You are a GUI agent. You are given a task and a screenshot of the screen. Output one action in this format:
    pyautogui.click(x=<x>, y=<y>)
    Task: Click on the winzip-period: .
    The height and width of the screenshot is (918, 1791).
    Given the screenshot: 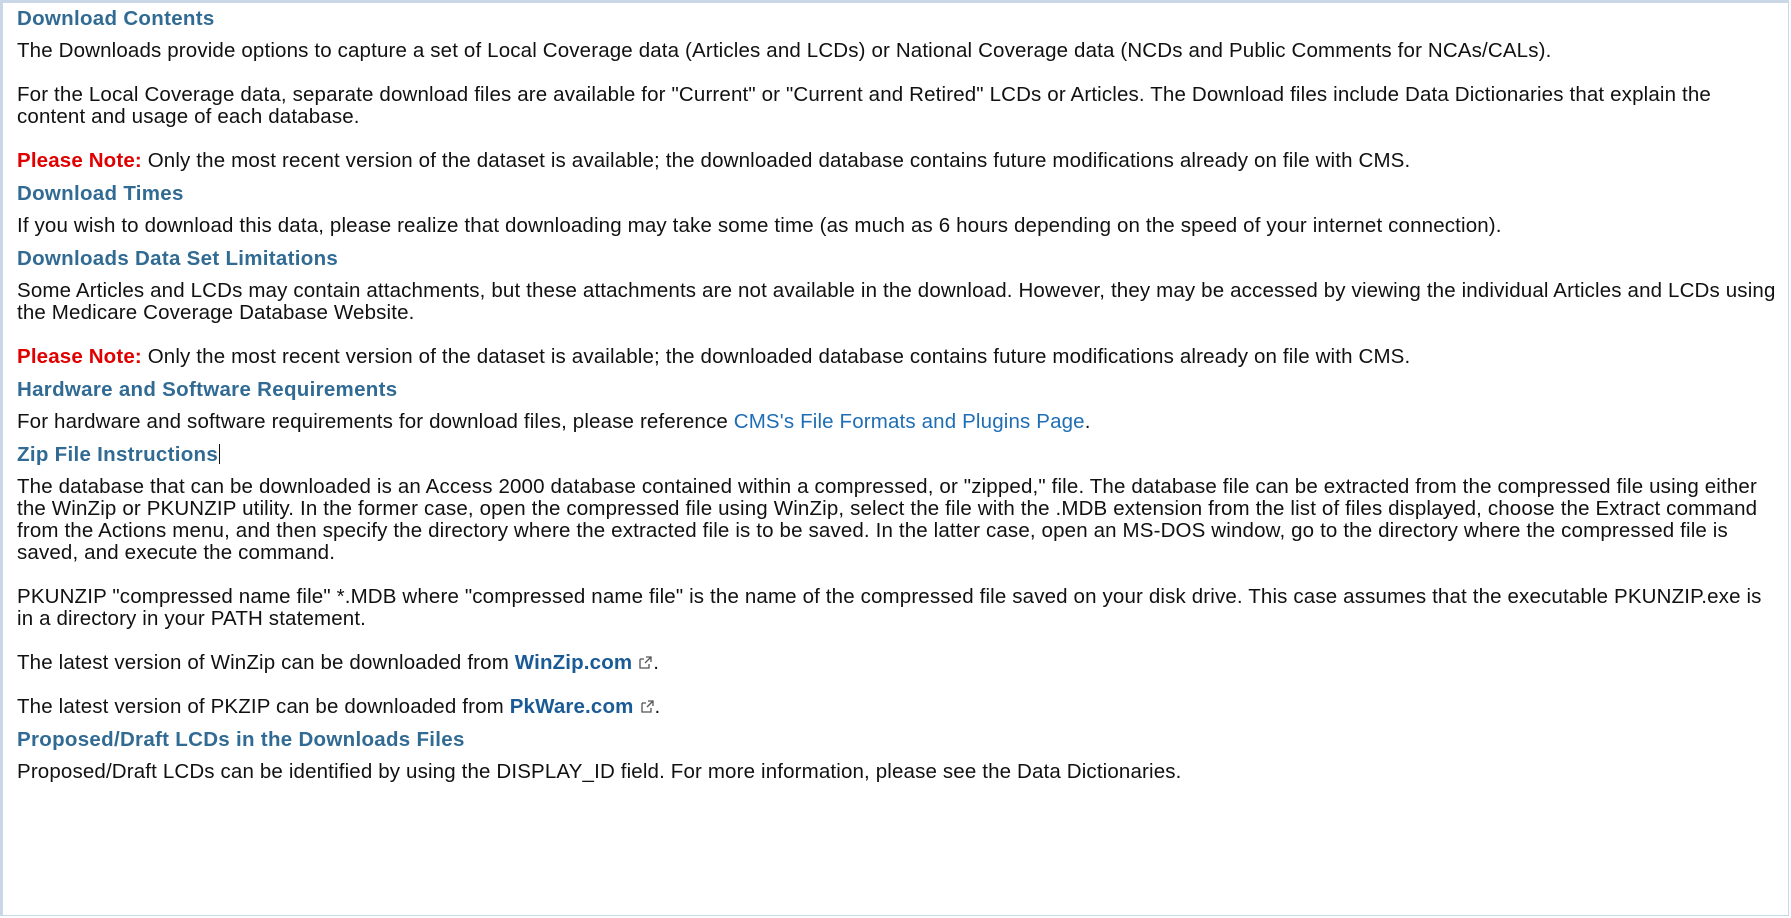 What is the action you would take?
    pyautogui.click(x=656, y=662)
    